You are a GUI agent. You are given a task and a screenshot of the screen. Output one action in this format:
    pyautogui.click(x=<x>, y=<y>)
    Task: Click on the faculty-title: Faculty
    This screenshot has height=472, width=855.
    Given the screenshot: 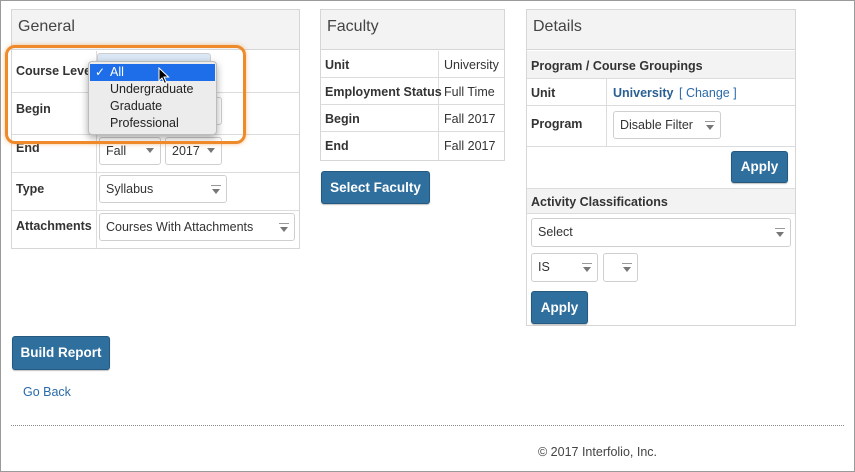 What is the action you would take?
    pyautogui.click(x=412, y=30)
    